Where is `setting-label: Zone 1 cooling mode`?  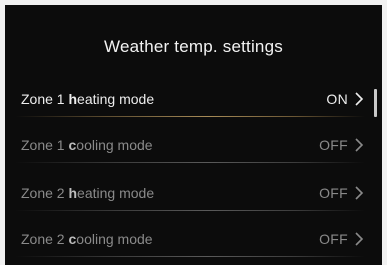 setting-label: Zone 1 cooling mode is located at coordinates (87, 145).